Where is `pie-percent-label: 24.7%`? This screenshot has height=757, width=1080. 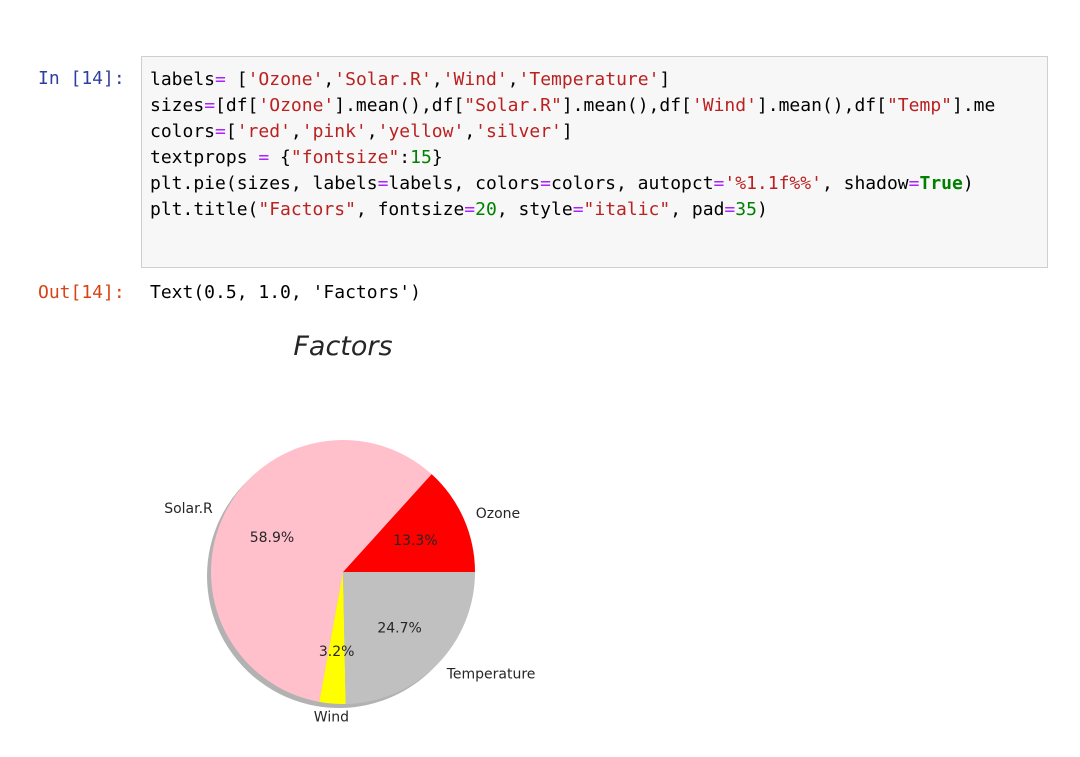
pie-percent-label: 24.7% is located at coordinates (399, 628).